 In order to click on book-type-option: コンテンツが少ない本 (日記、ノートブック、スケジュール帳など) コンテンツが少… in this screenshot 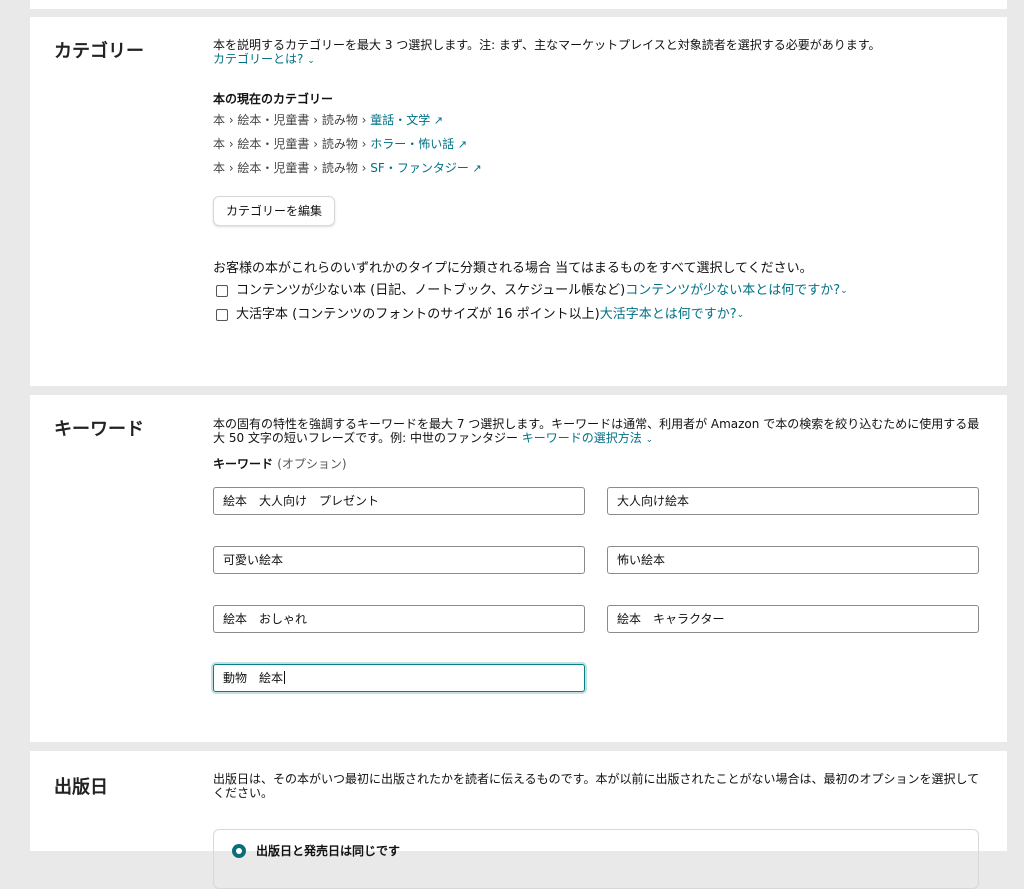, I will do `click(598, 291)`.